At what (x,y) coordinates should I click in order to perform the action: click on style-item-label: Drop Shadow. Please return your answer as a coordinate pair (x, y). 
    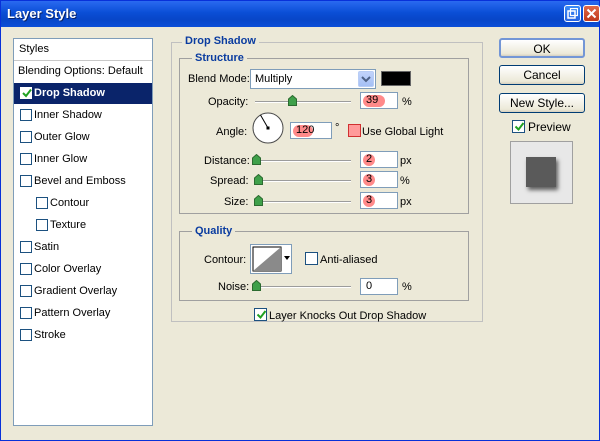
    Looking at the image, I should click on (69, 93).